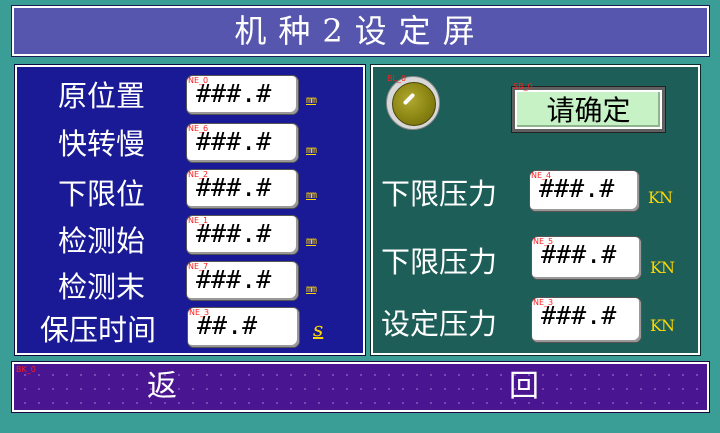  I want to click on hold-time-tag: NE_3, so click(199, 312).